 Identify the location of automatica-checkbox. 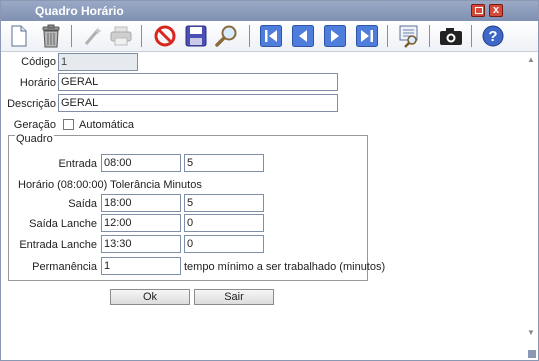
(68, 124).